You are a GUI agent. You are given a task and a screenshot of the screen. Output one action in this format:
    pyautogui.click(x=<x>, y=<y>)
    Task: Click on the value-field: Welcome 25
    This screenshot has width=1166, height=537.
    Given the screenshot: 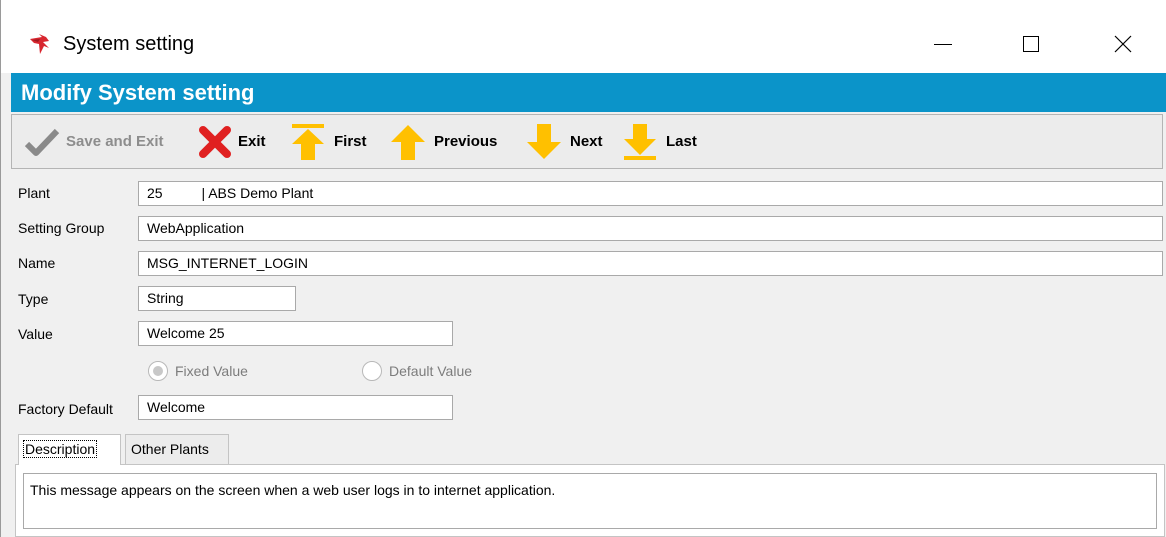 What is the action you would take?
    pyautogui.click(x=295, y=333)
    